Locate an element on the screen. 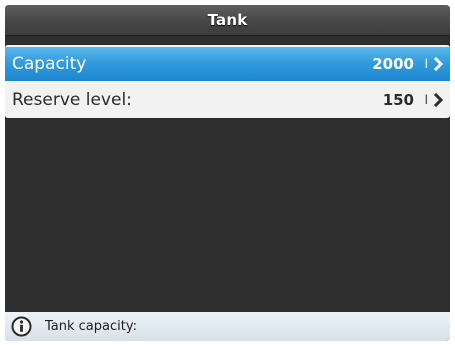 Image resolution: width=455 pixels, height=345 pixels. page-title: Tank is located at coordinates (227, 20).